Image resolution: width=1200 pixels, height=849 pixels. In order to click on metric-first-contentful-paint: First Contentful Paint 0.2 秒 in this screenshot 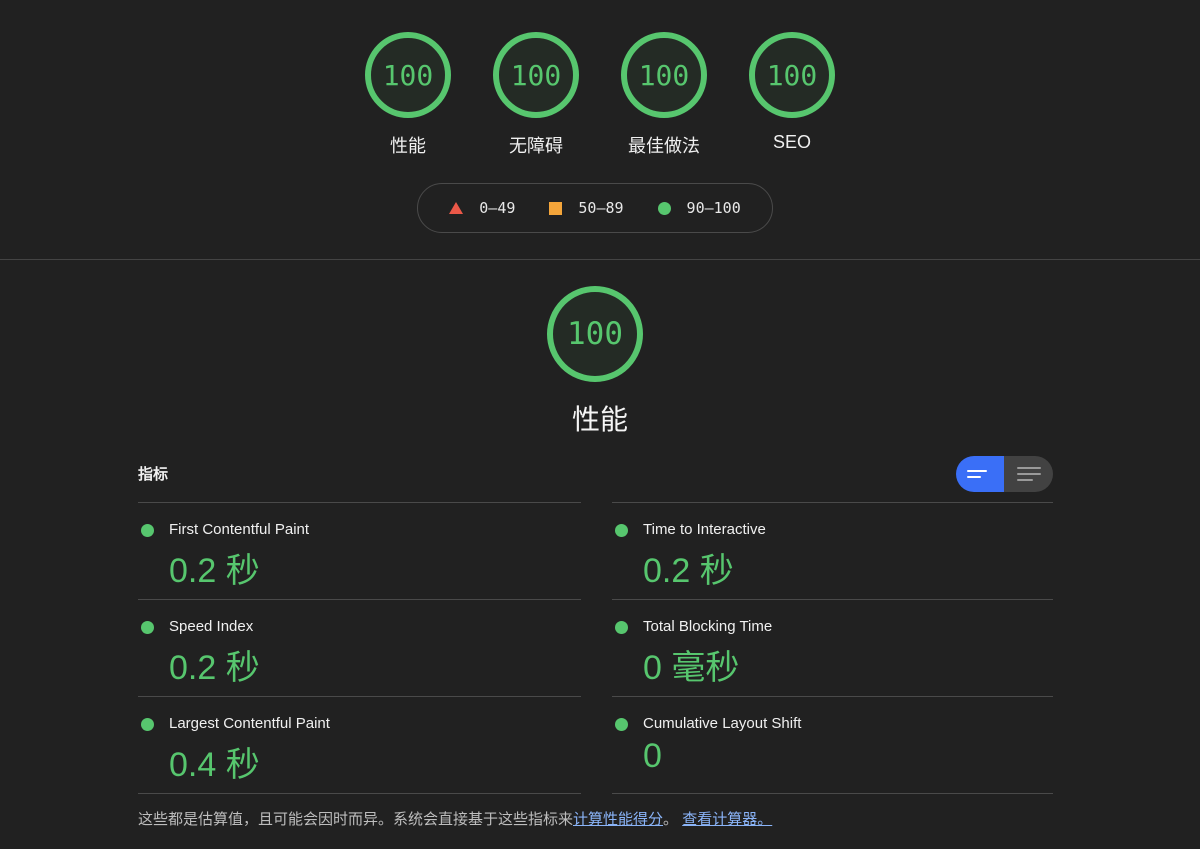, I will do `click(359, 550)`.